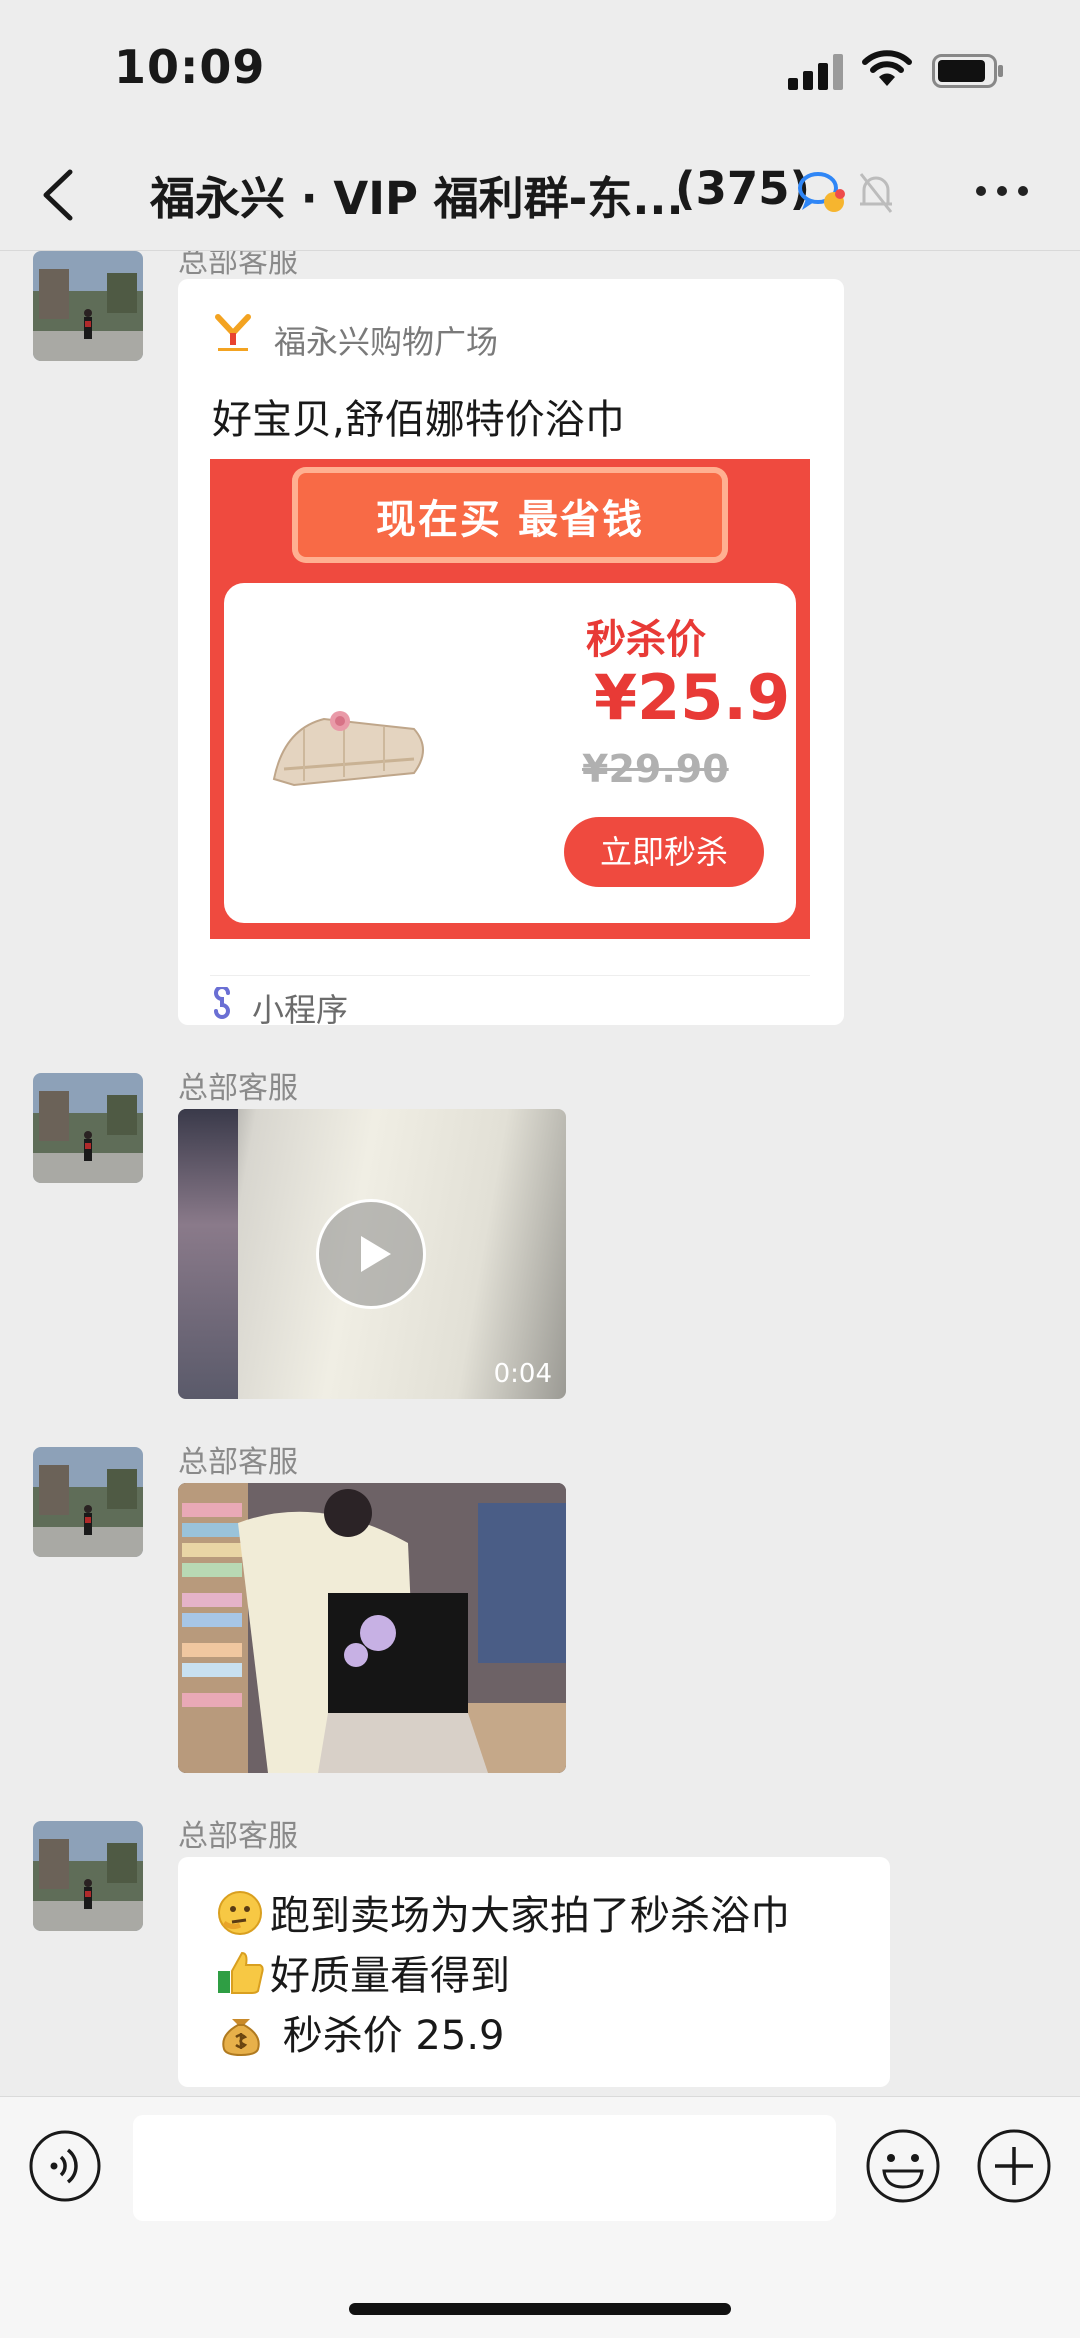  I want to click on status-bar: 10:09, so click(540, 70).